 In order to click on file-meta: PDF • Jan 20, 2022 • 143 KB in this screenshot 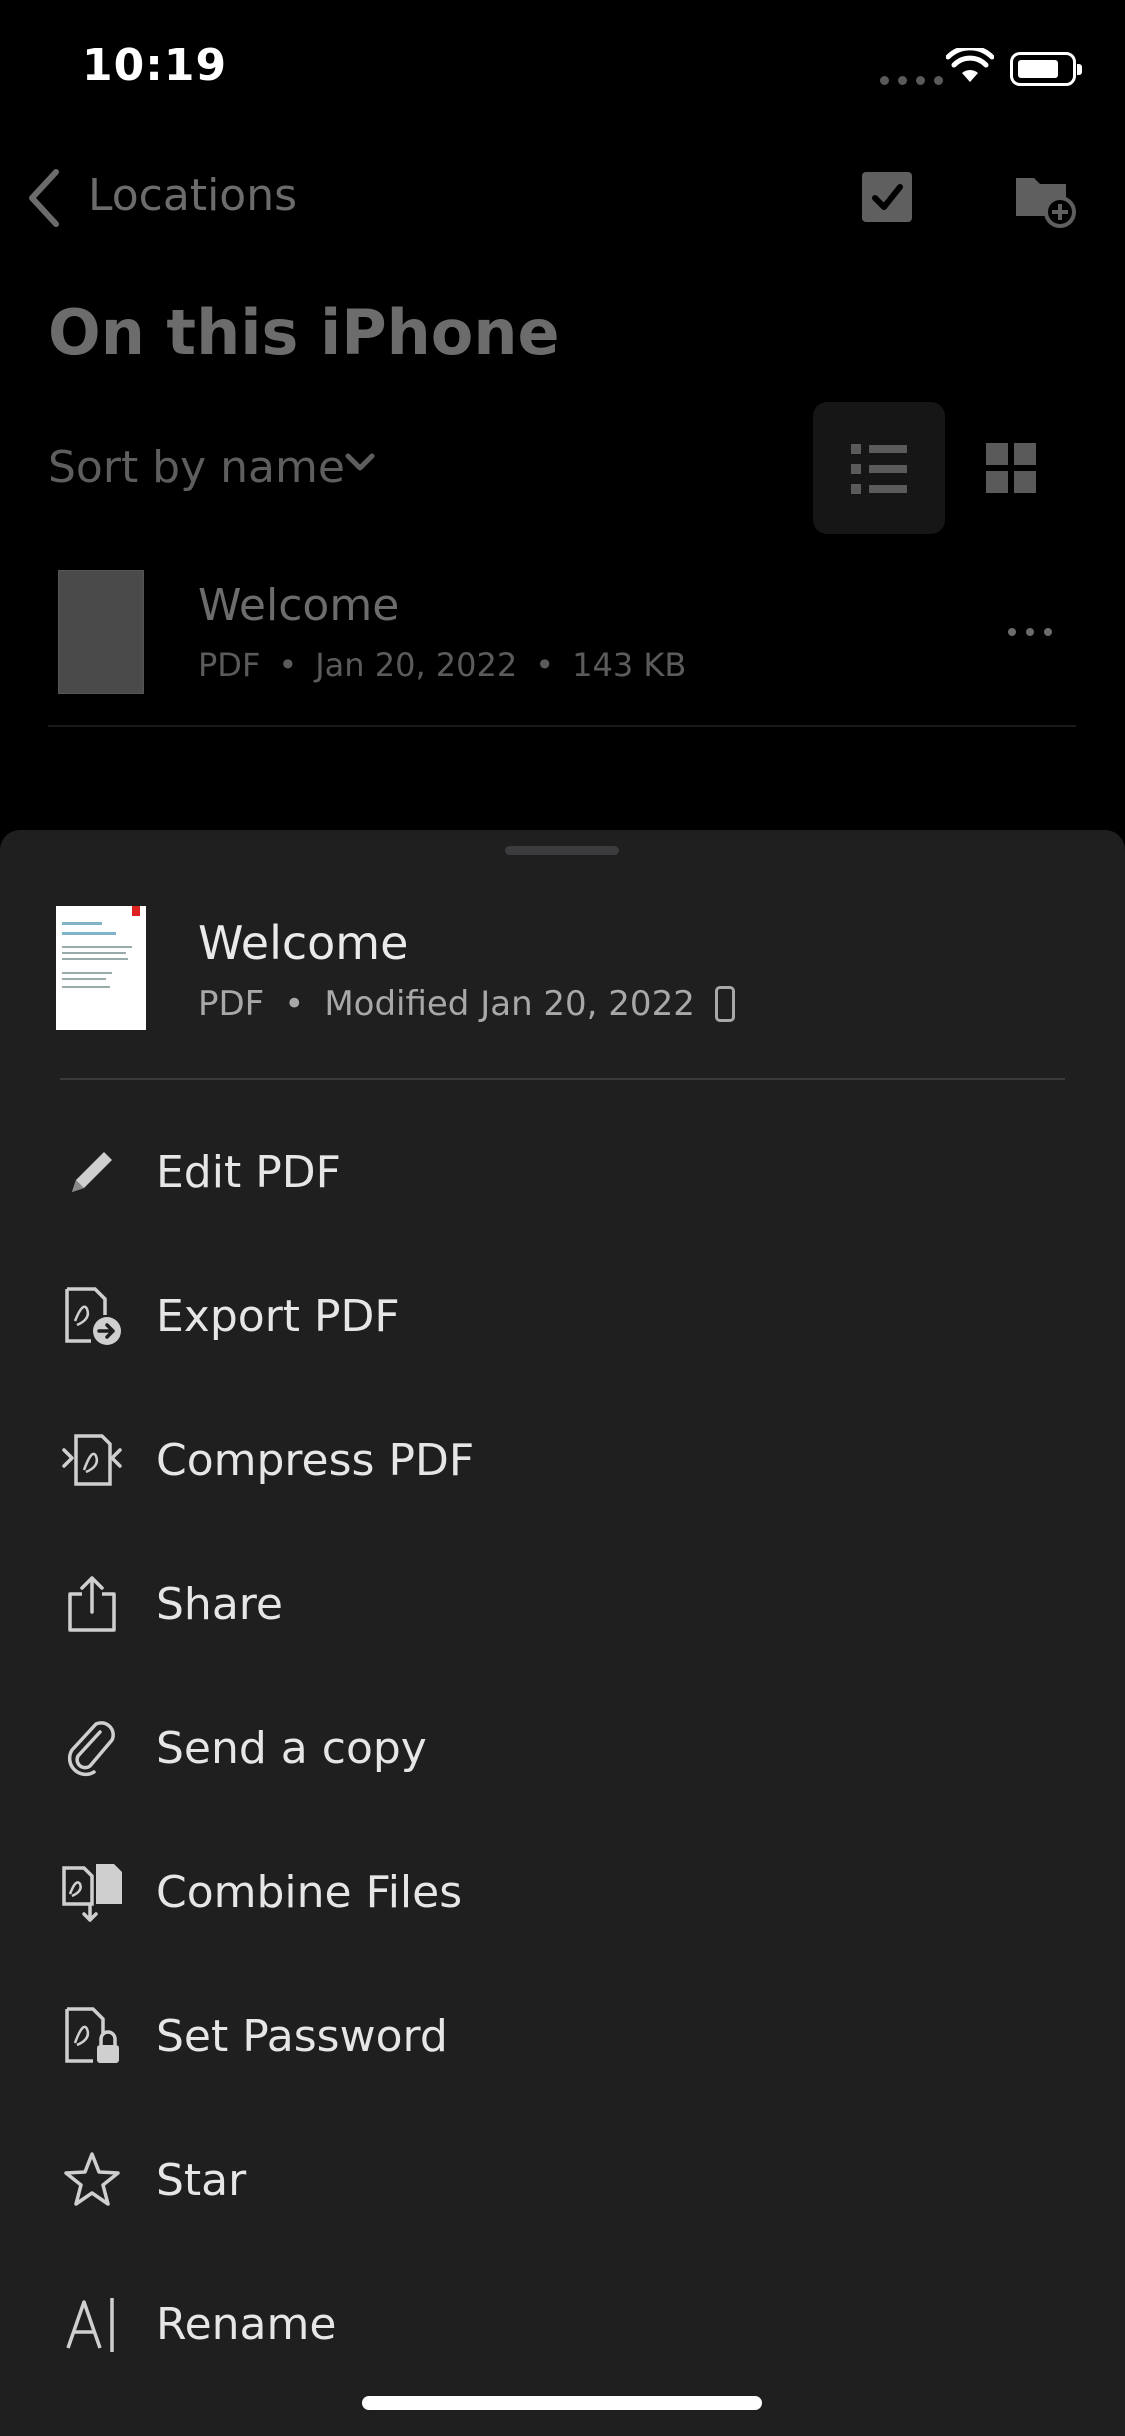, I will do `click(442, 665)`.